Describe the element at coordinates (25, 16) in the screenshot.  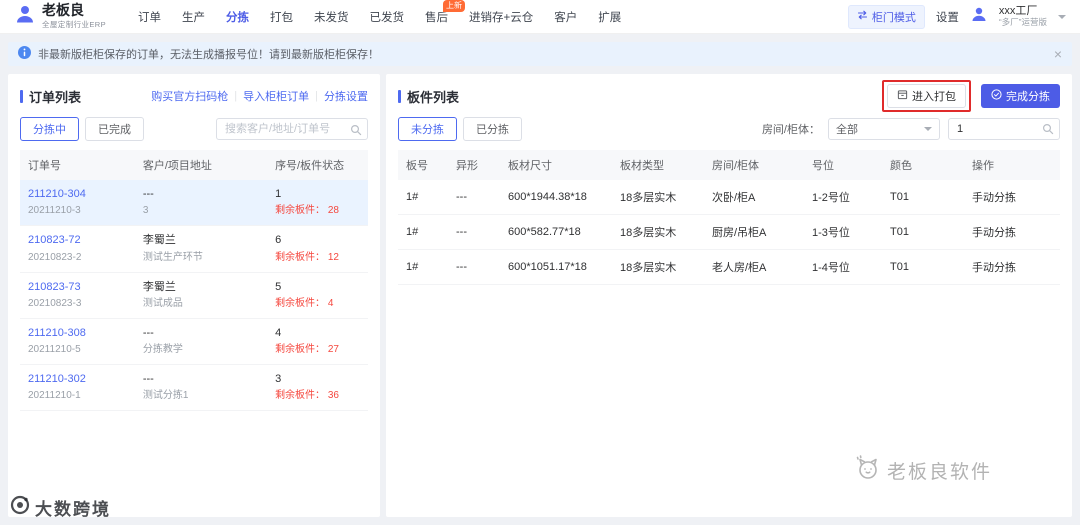
I see `logo-icon` at that location.